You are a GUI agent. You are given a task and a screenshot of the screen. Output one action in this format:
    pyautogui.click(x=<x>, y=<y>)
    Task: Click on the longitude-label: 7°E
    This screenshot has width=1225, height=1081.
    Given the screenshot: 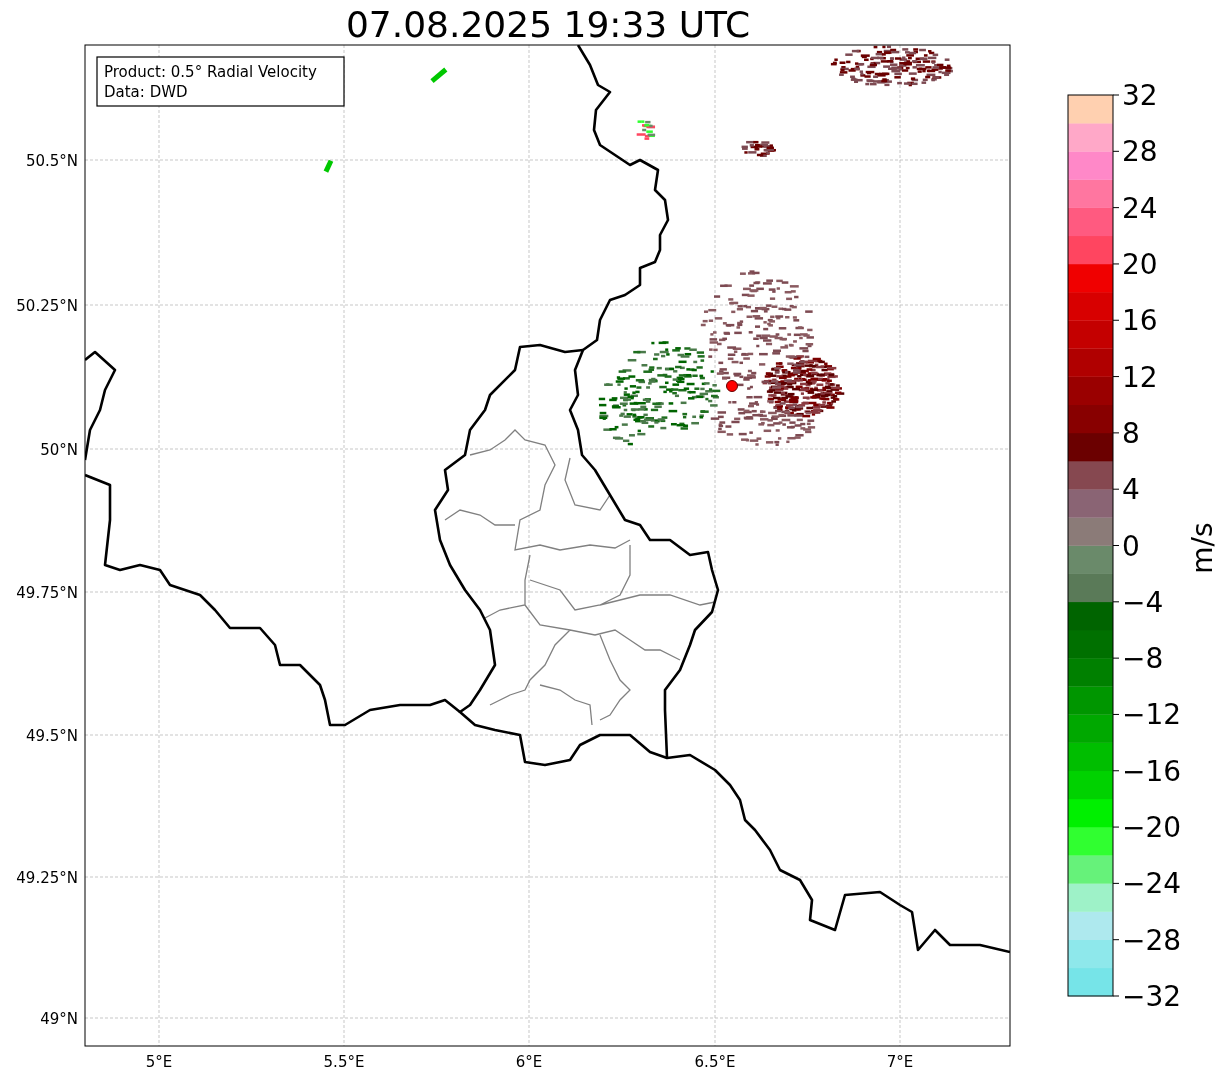 What is the action you would take?
    pyautogui.click(x=900, y=1062)
    